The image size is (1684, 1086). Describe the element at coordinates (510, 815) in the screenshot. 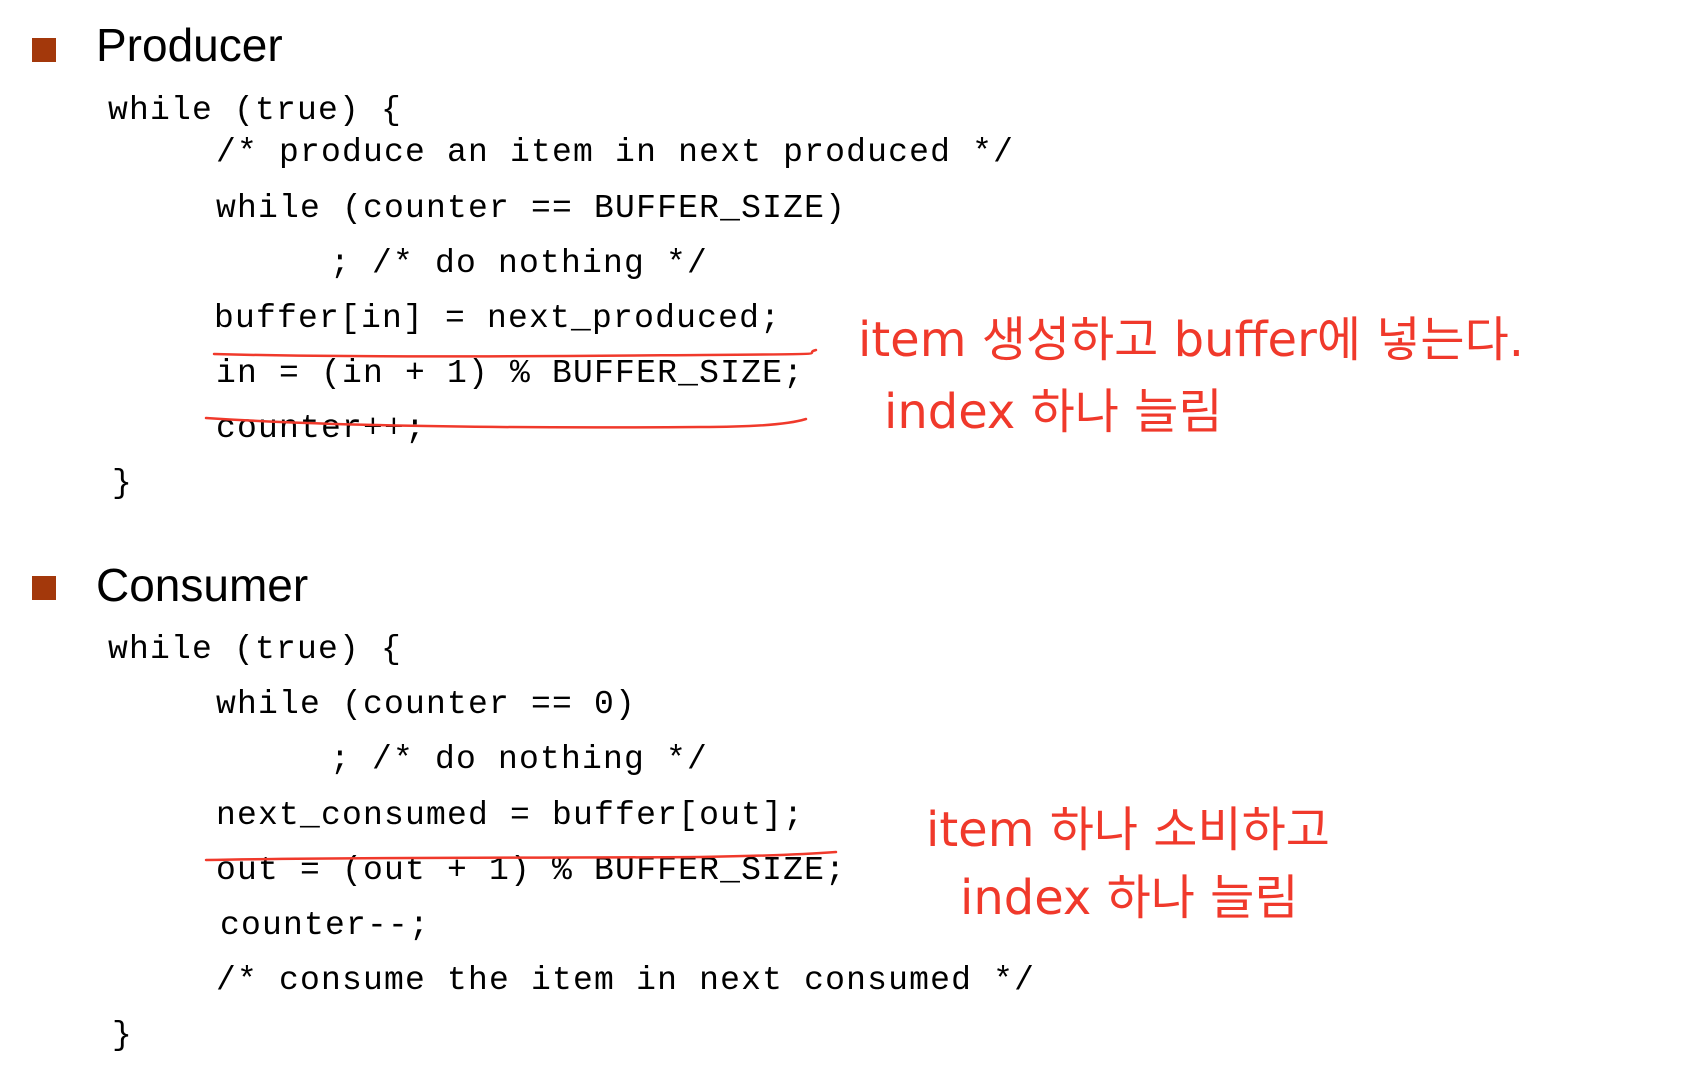

I see `consumer-code-line-4: next_consumed = buffer[out];` at that location.